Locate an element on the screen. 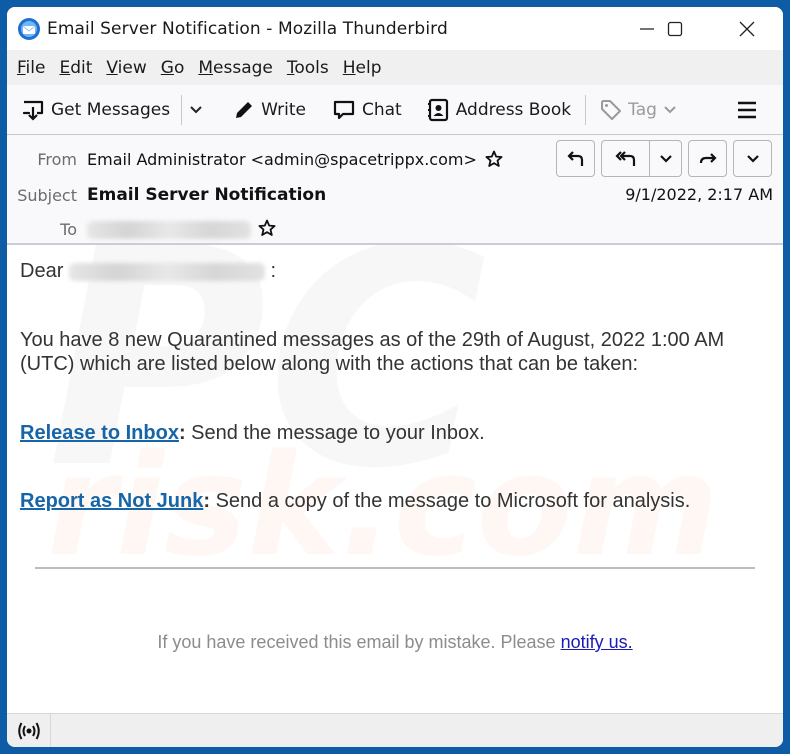 This screenshot has height=754, width=790. reply-all-button is located at coordinates (626, 158).